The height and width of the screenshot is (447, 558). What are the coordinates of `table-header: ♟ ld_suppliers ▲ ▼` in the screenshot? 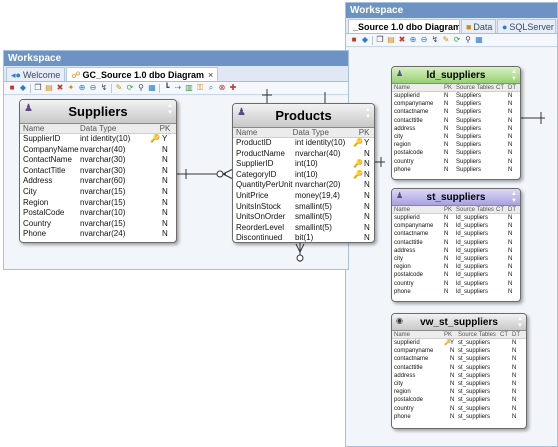 It's located at (456, 75).